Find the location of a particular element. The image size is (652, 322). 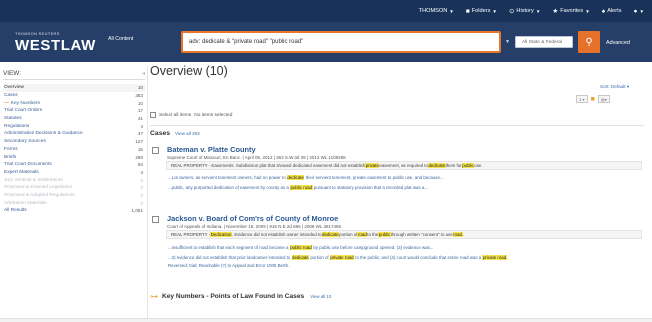

sidebar-item: Arbitration Materials 0 is located at coordinates (74, 203).